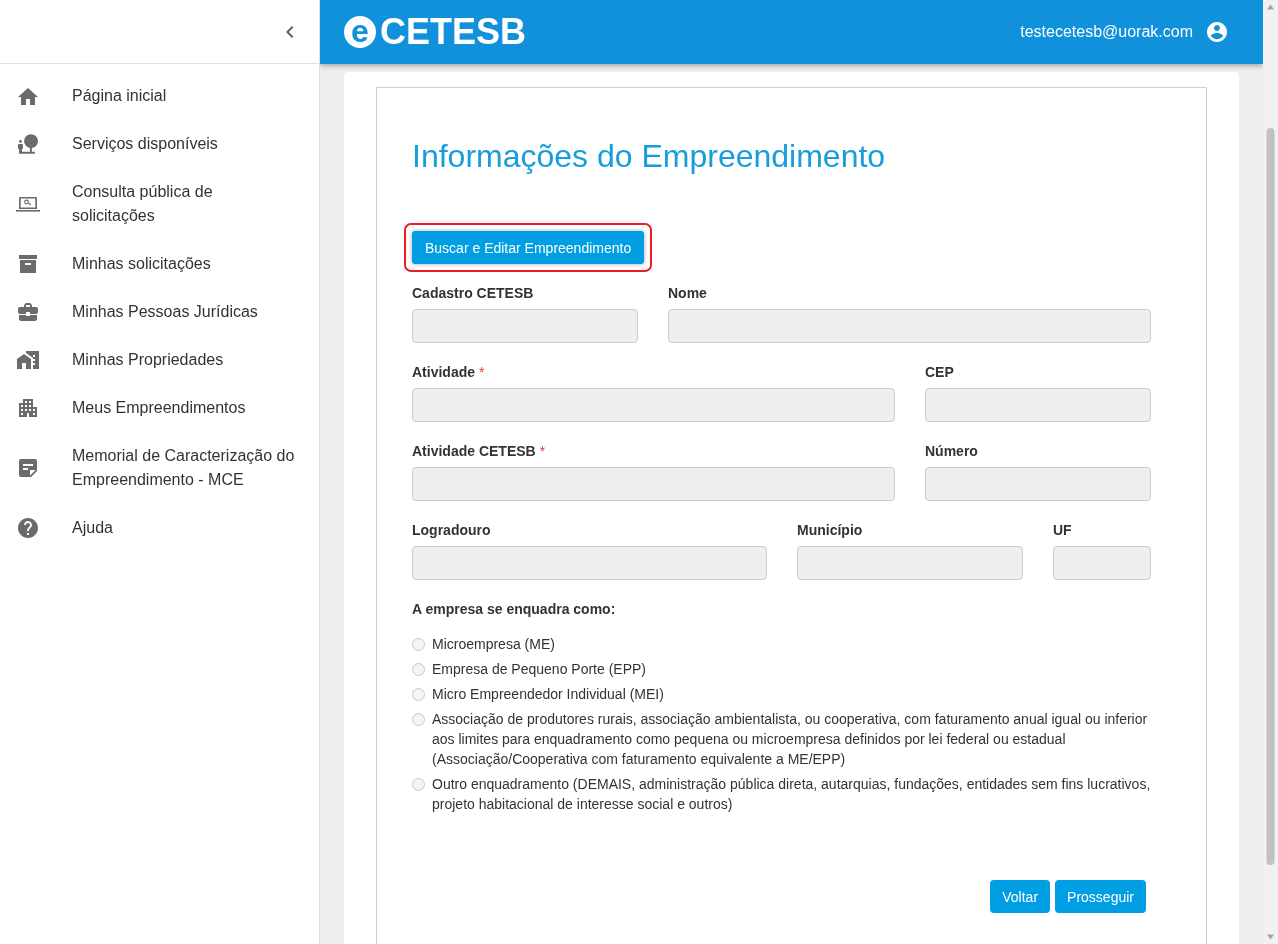 This screenshot has width=1278, height=944. What do you see at coordinates (791, 794) in the screenshot?
I see `radio-label: Outro enquadramento (DEMAIS, administração pública direta, autarquias, fundações, entidades sem fins lucrativos, projeto habitacional de interesse social e outros)` at bounding box center [791, 794].